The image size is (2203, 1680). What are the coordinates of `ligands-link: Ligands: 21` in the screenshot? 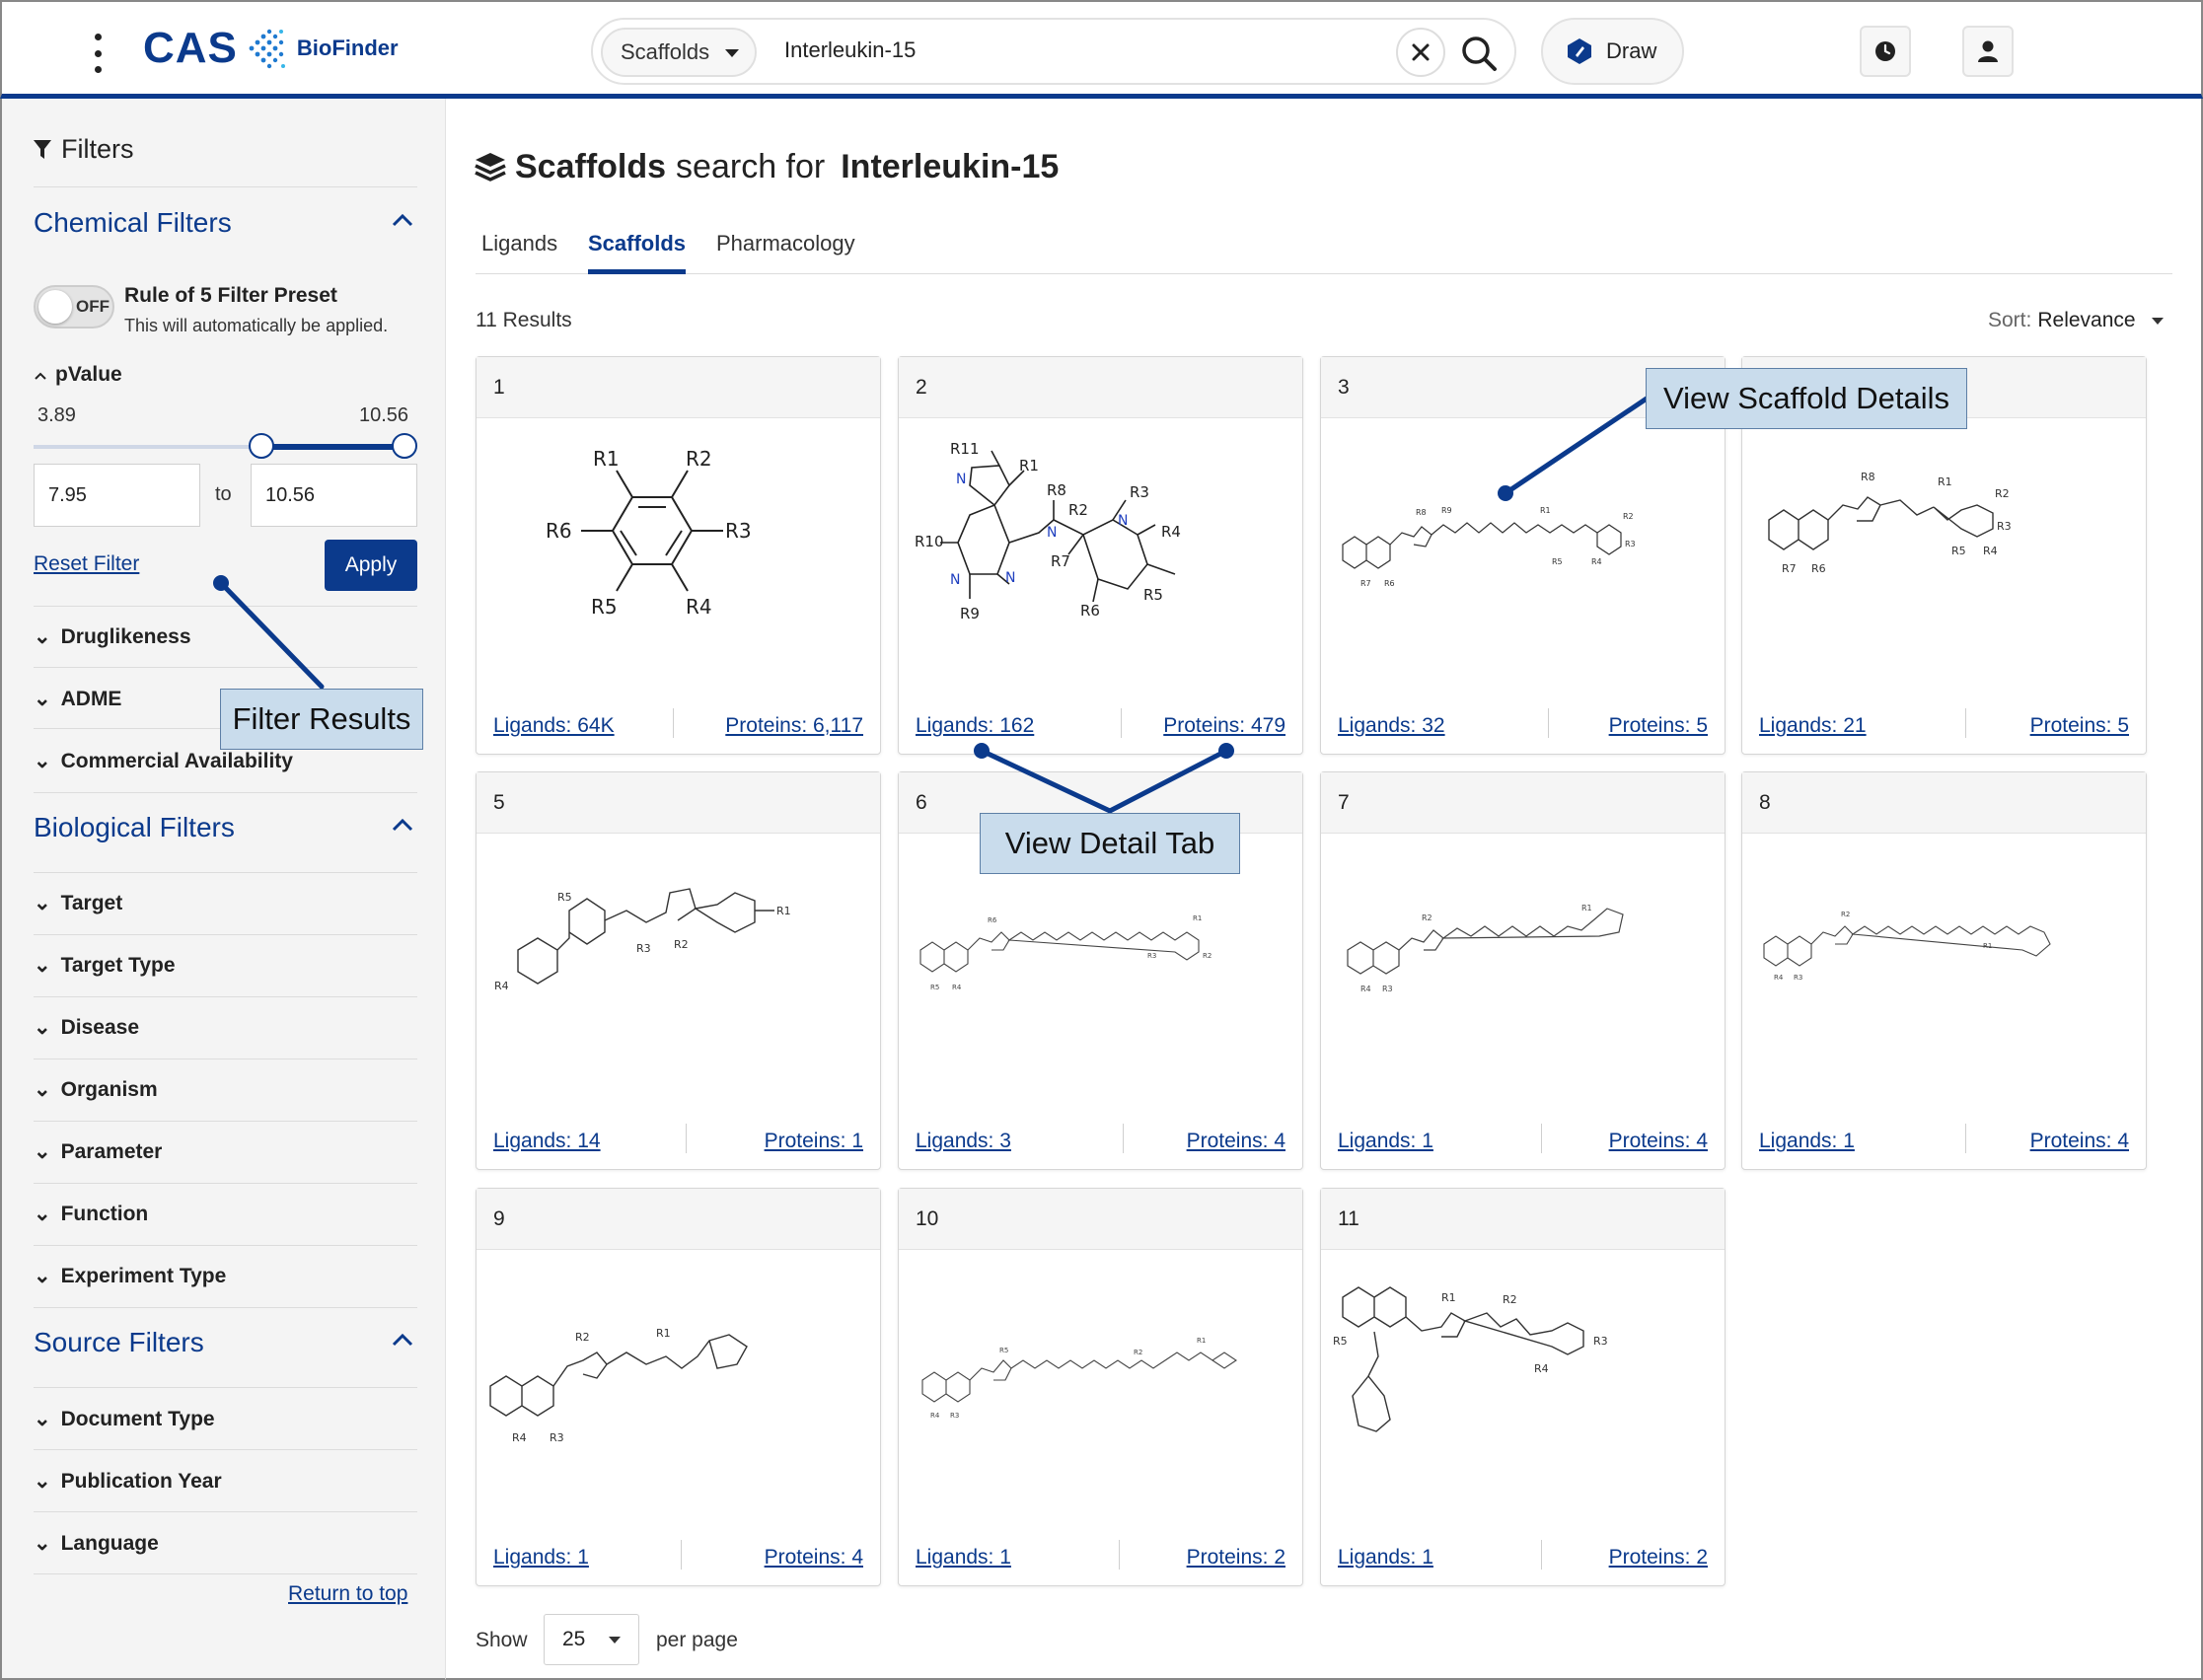 It's located at (1813, 726).